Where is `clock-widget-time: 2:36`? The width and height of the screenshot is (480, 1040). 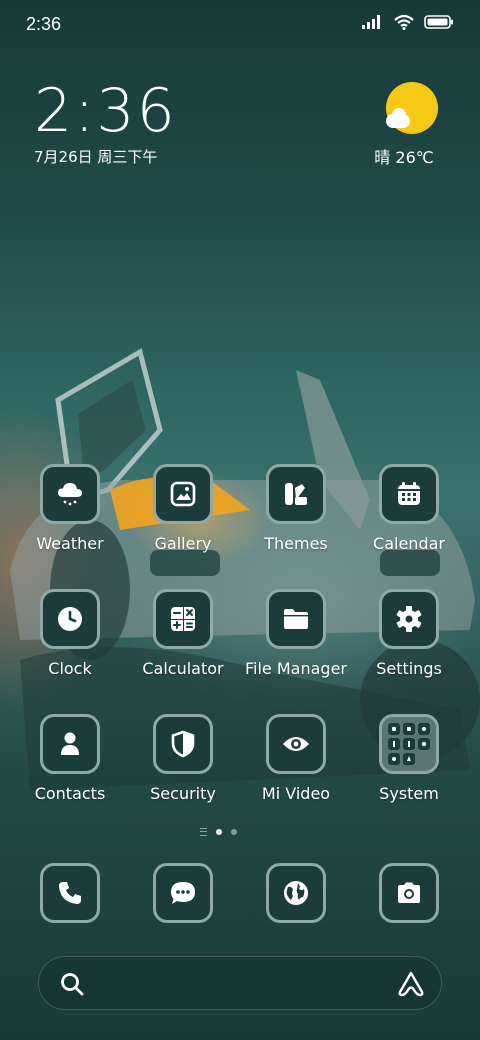 clock-widget-time: 2:36 is located at coordinates (105, 111).